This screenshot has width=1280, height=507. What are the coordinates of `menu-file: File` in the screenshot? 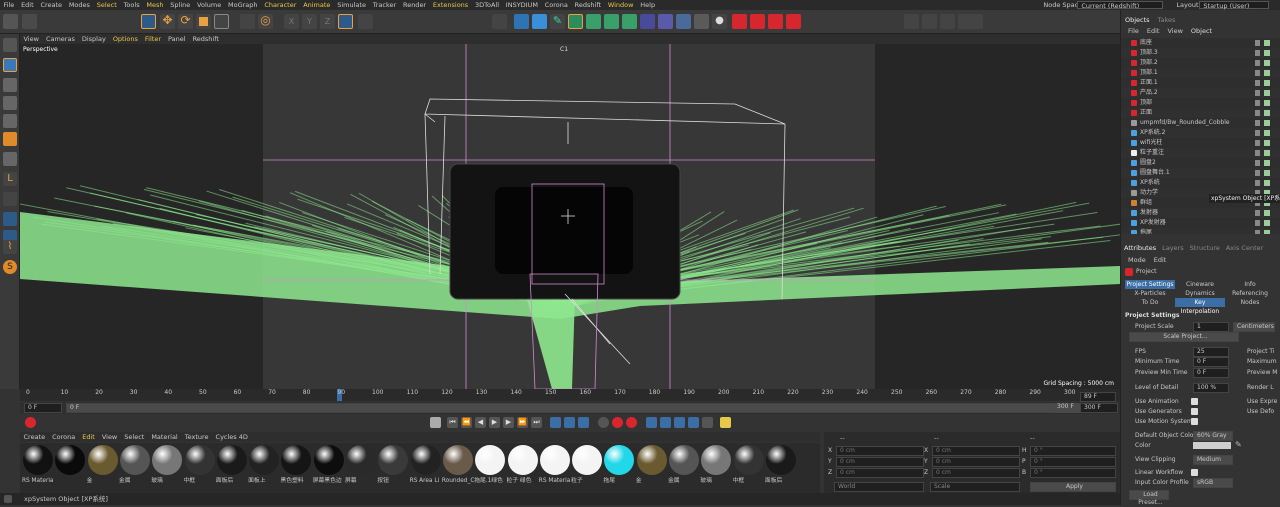 It's located at (9, 5).